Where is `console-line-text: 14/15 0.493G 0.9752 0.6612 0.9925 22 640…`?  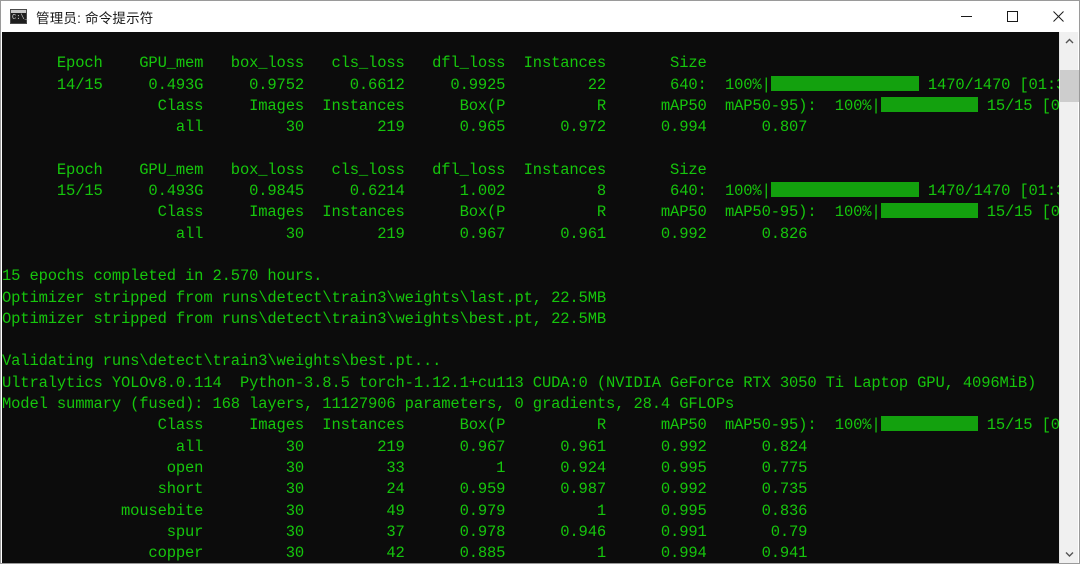 console-line-text: 14/15 0.493G 0.9752 0.6612 0.9925 22 640… is located at coordinates (386, 84).